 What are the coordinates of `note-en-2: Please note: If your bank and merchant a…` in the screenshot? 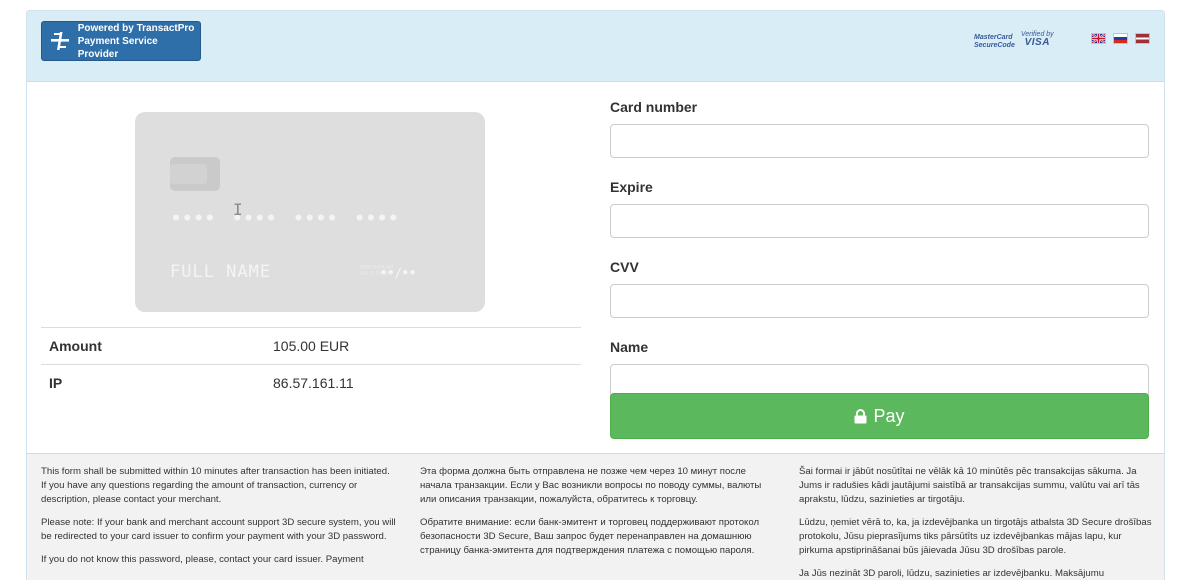 It's located at (218, 529).